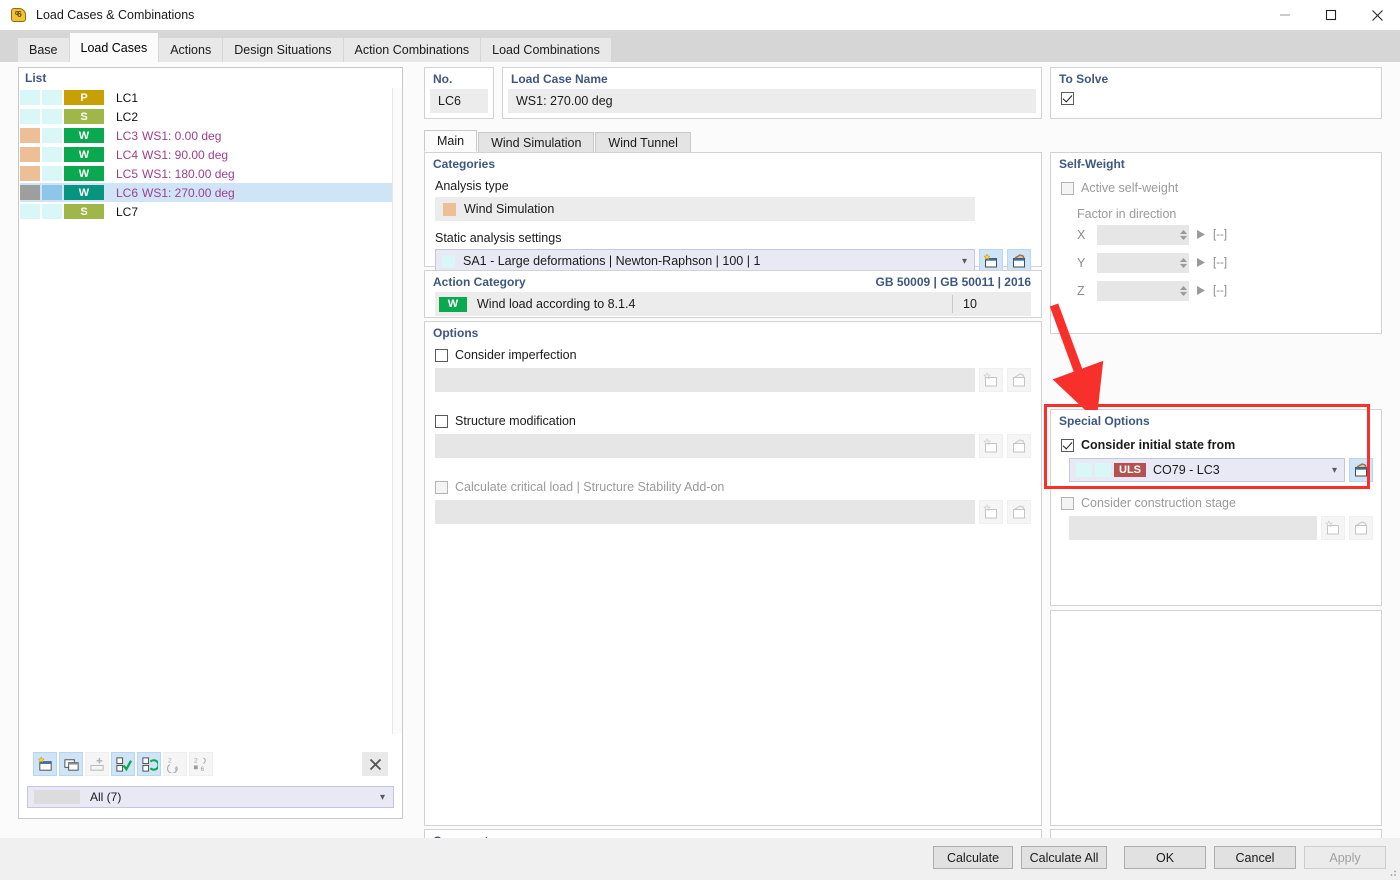 The width and height of the screenshot is (1400, 880). What do you see at coordinates (1127, 214) in the screenshot?
I see `factor-direction-label: Factor in direction` at bounding box center [1127, 214].